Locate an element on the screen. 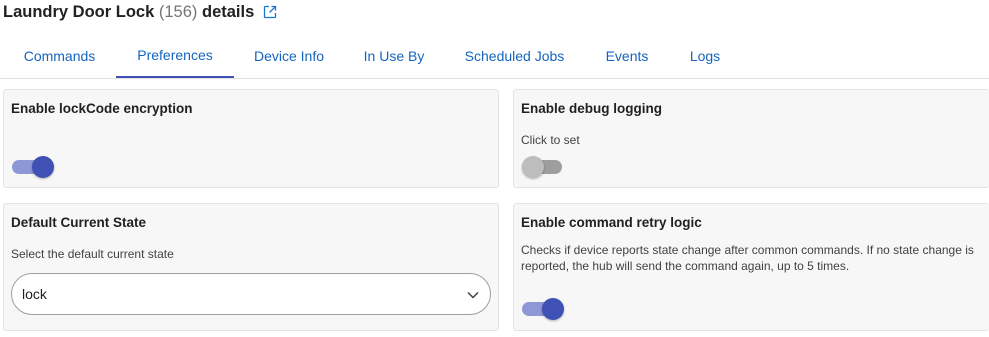 The image size is (989, 337). device-id: (156) is located at coordinates (178, 11).